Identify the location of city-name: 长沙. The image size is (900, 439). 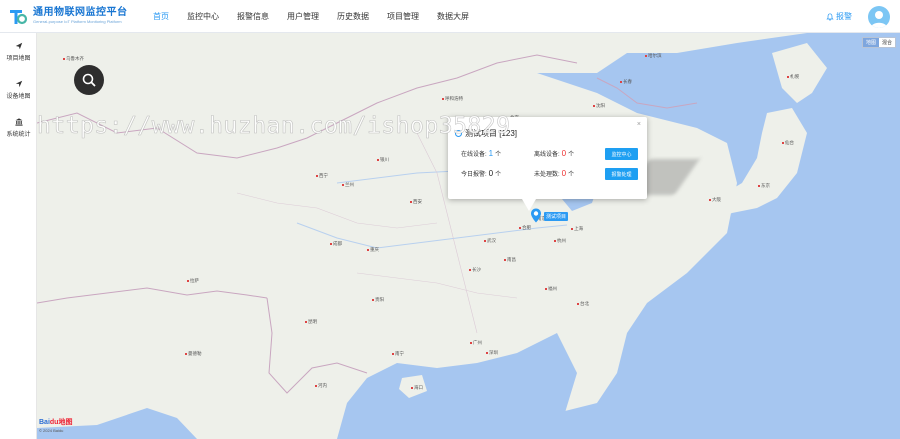
(476, 269).